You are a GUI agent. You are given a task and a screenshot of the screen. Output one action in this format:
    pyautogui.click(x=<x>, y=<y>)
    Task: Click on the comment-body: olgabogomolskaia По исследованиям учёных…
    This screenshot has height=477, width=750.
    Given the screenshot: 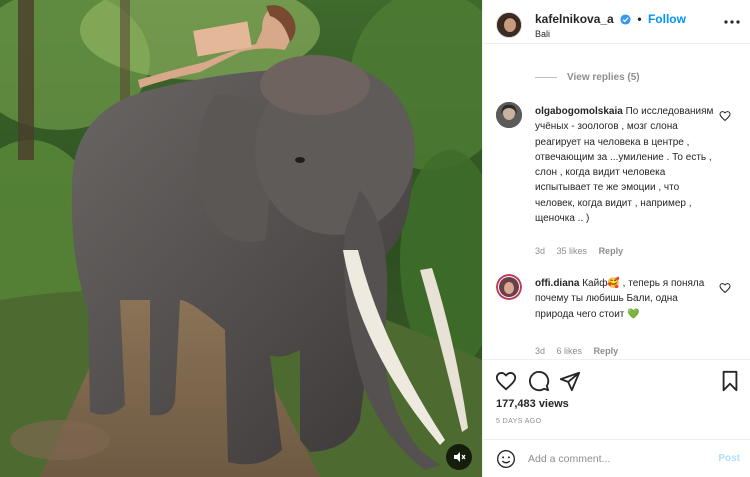 What is the action you would take?
    pyautogui.click(x=625, y=165)
    